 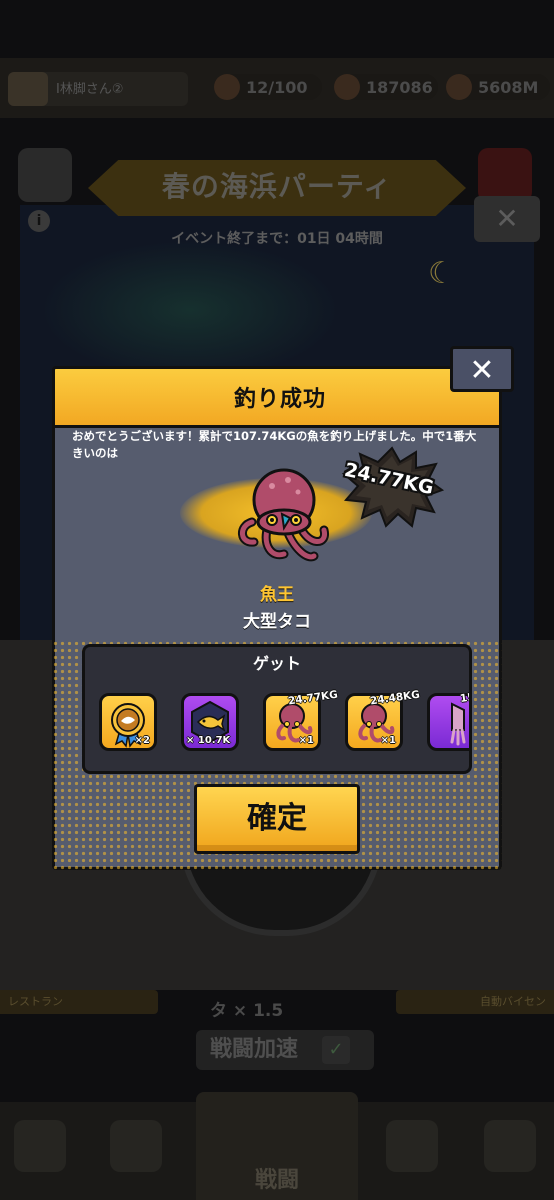 What do you see at coordinates (279, 399) in the screenshot?
I see `dialog-title: 釣り成功` at bounding box center [279, 399].